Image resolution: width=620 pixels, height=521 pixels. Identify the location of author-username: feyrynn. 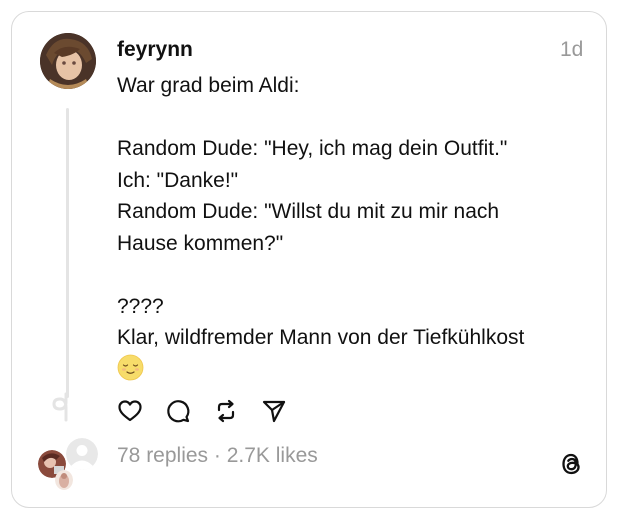
(155, 50).